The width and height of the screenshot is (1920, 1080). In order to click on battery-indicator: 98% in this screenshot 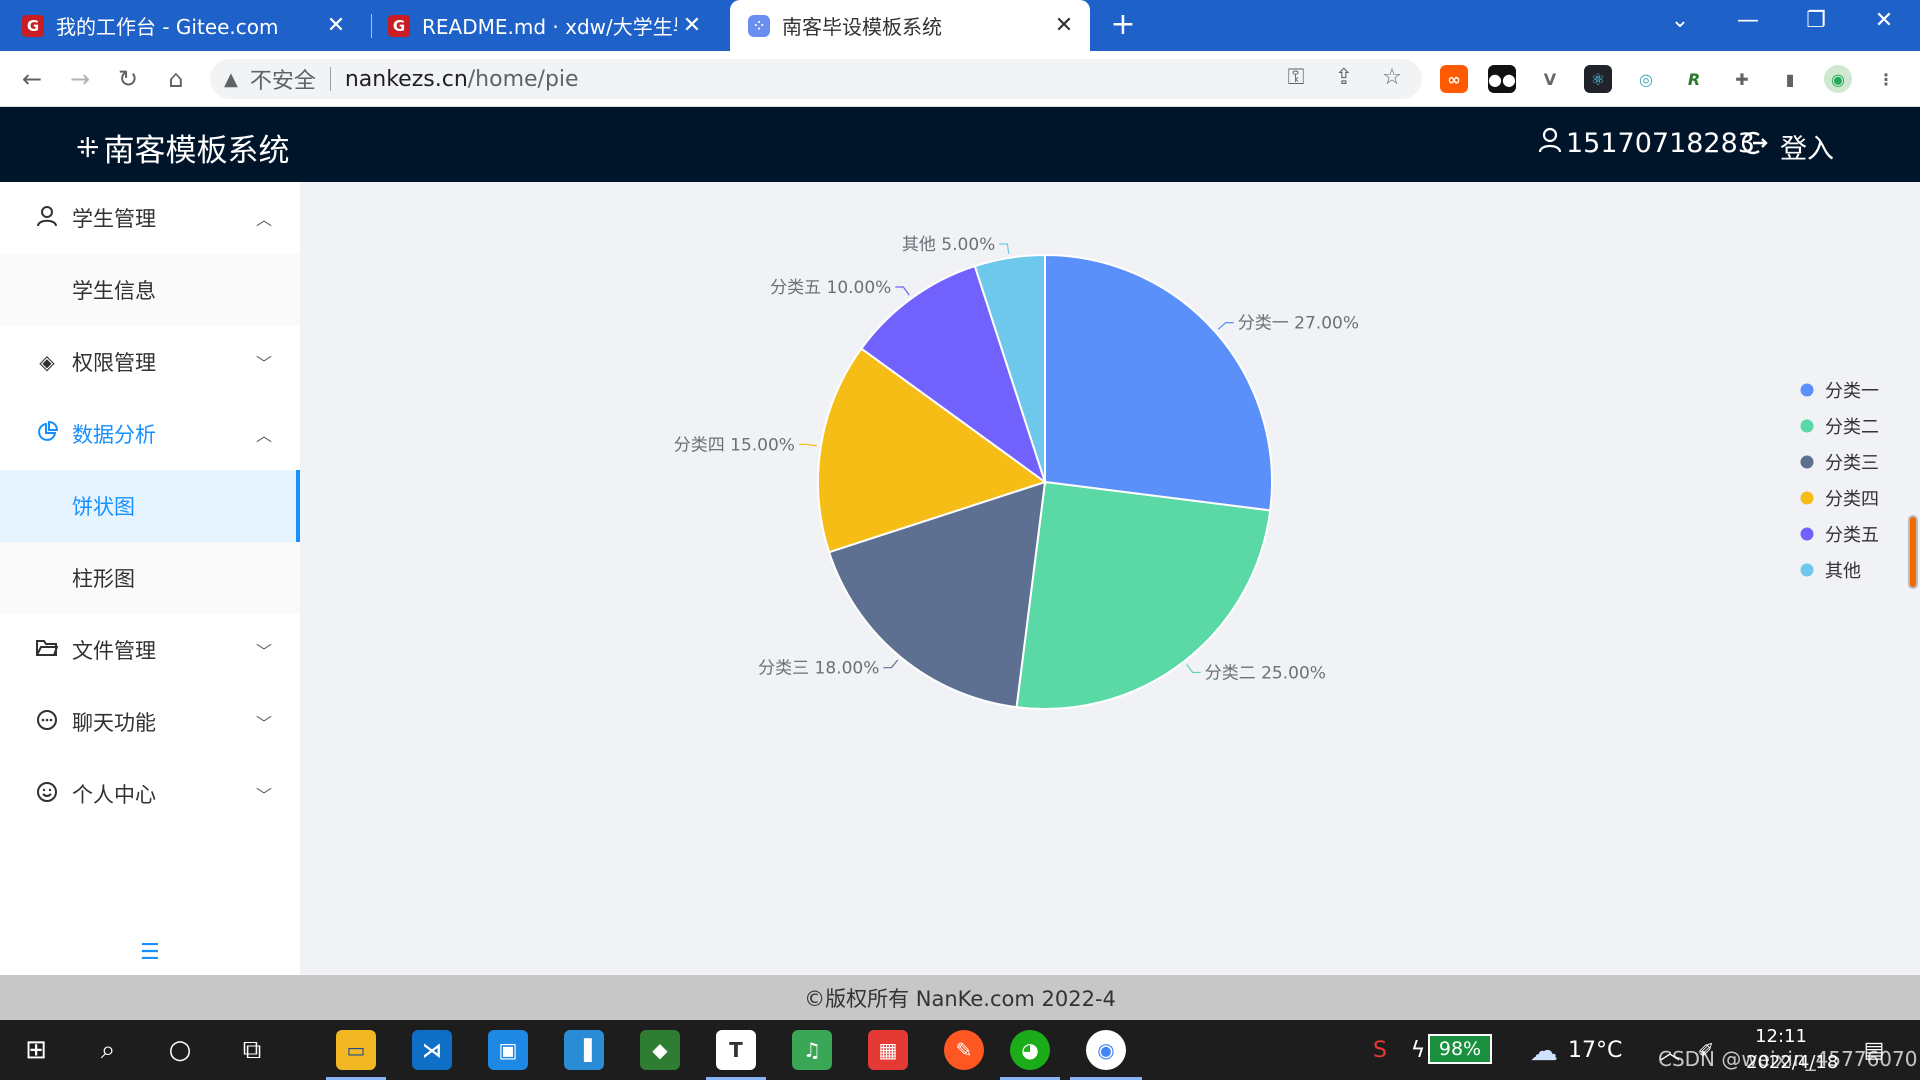, I will do `click(1460, 1049)`.